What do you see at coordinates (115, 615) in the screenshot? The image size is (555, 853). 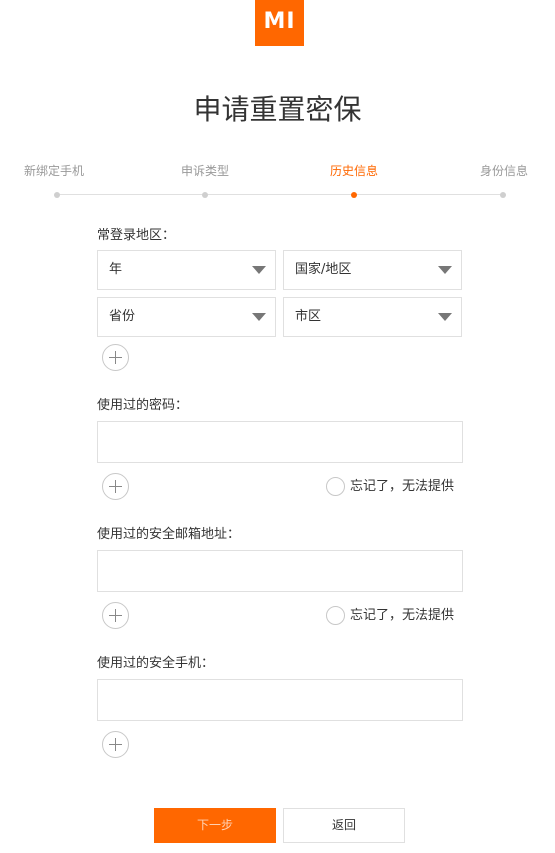 I see `add-email-button` at bounding box center [115, 615].